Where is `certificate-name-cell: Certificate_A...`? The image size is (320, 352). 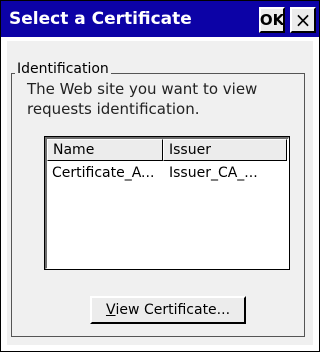
certificate-name-cell: Certificate_A... is located at coordinates (103, 173).